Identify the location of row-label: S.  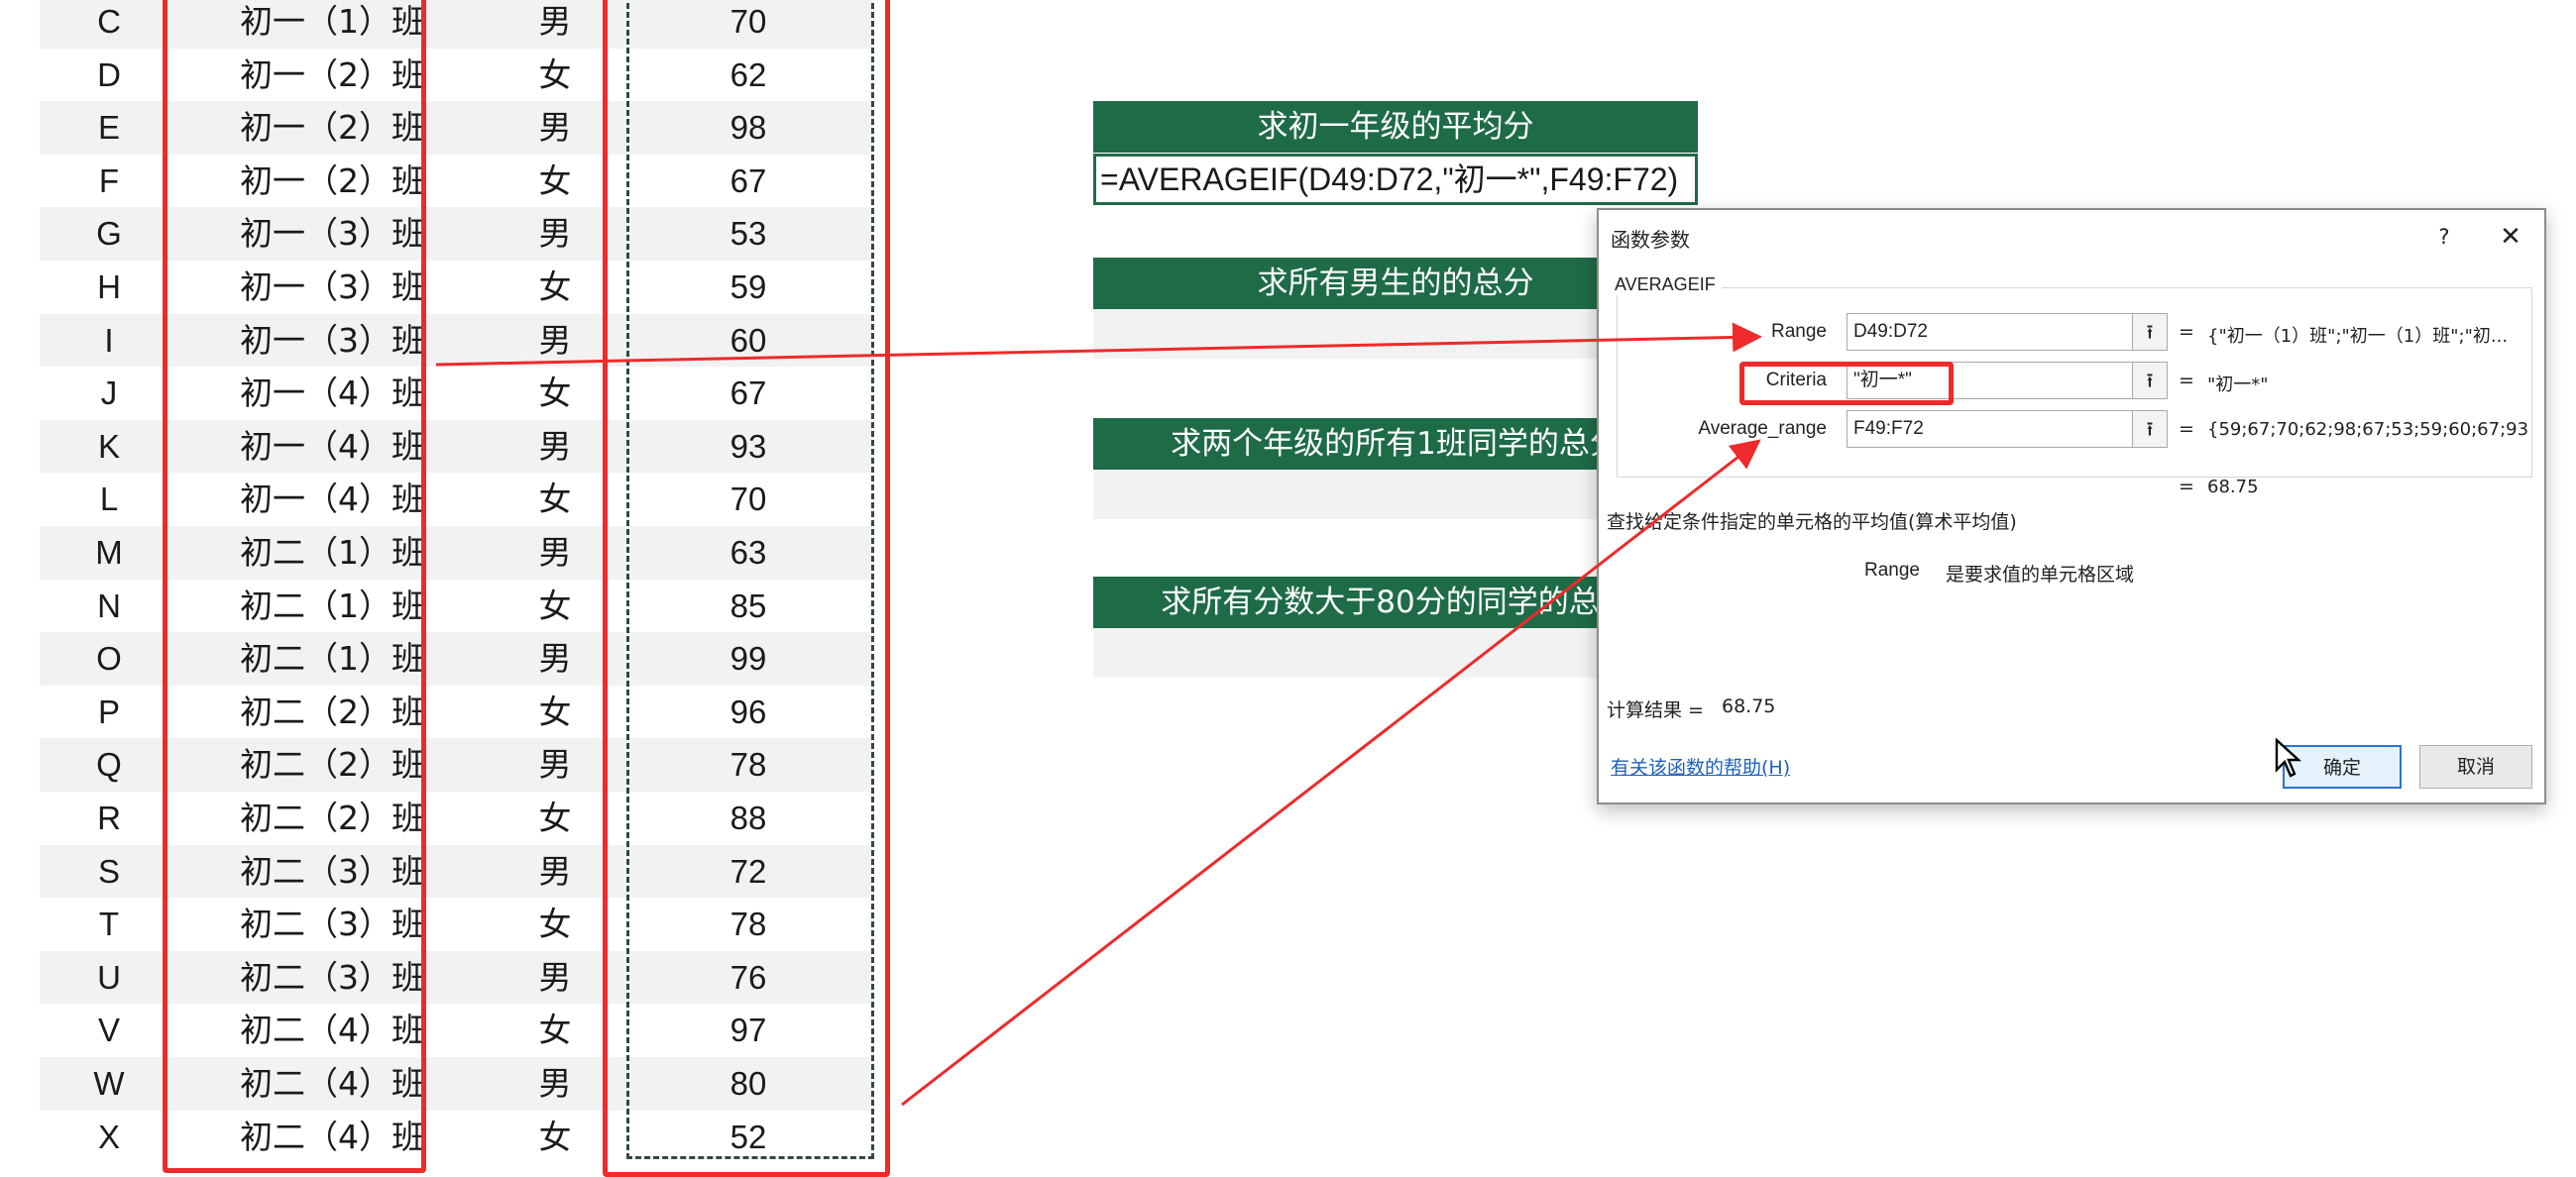
(109, 871).